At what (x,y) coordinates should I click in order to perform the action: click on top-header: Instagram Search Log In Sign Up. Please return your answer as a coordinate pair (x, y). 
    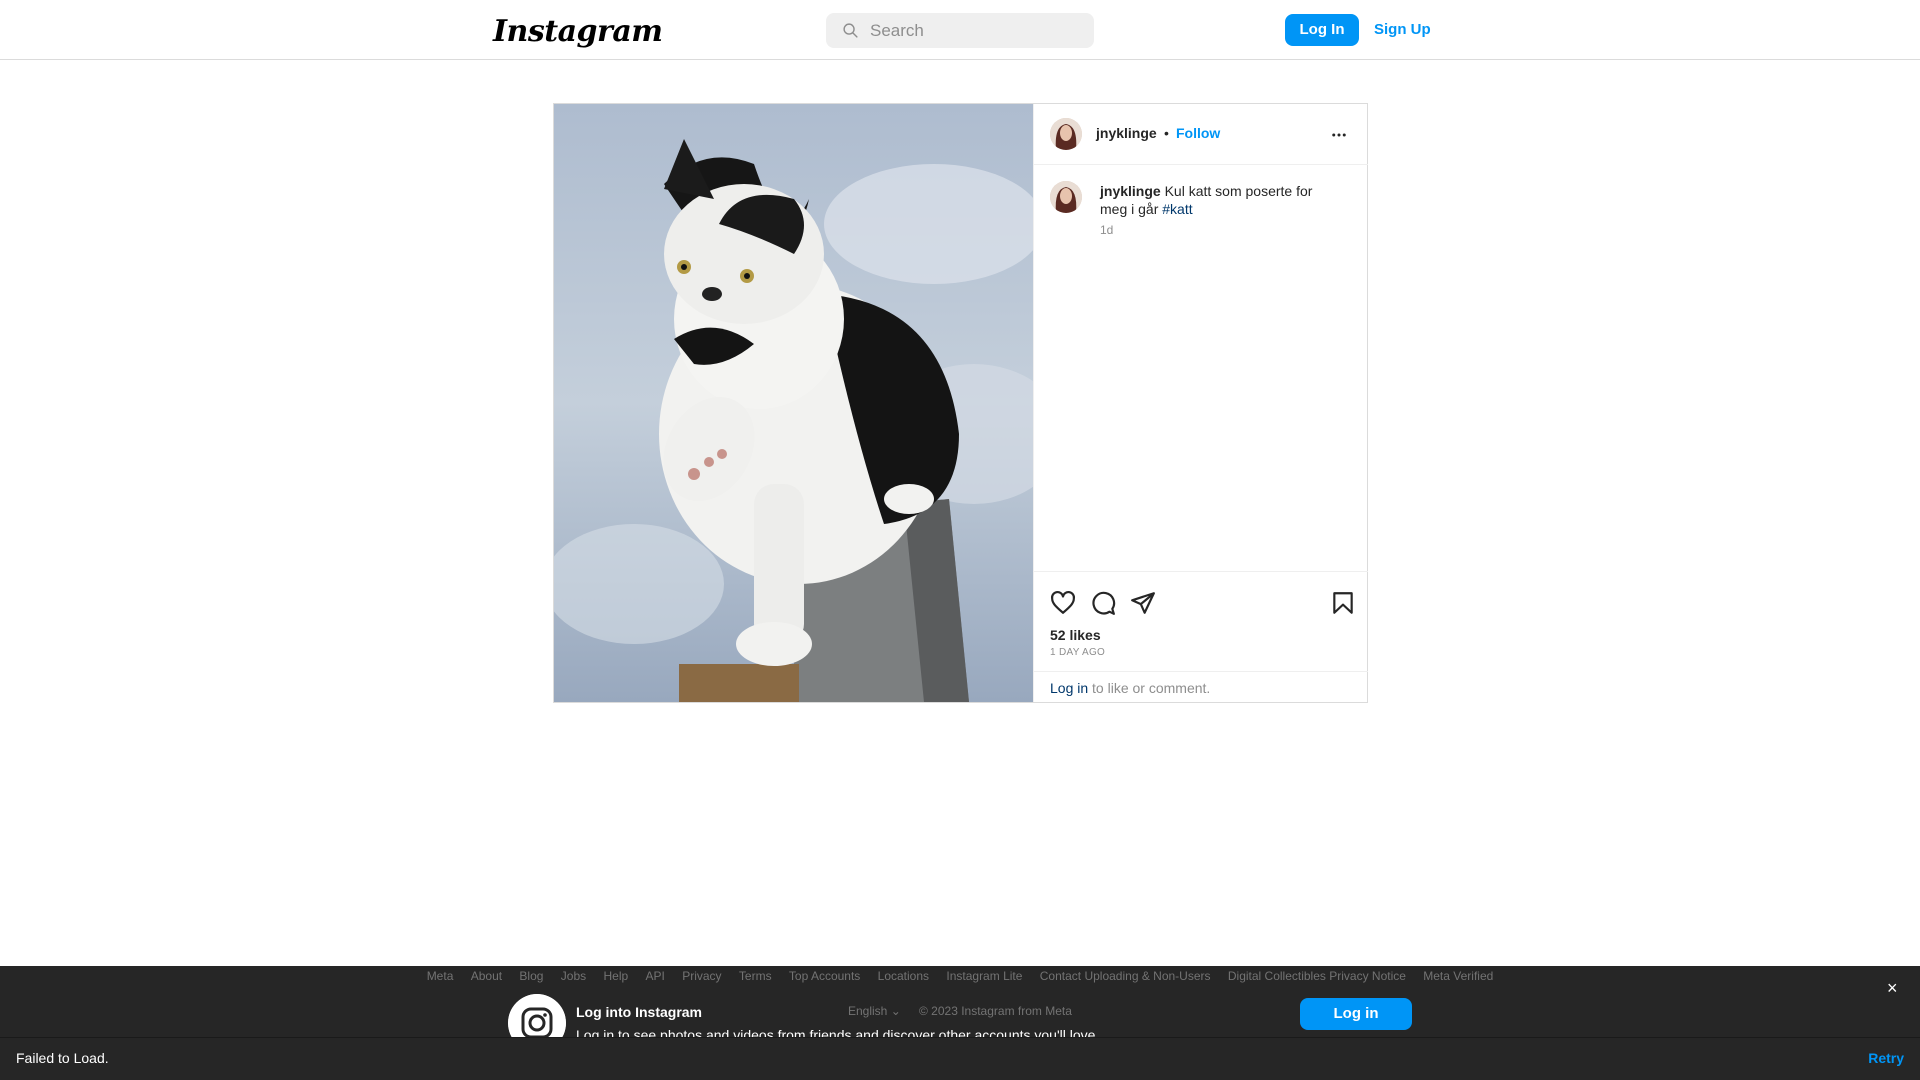
    Looking at the image, I should click on (960, 30).